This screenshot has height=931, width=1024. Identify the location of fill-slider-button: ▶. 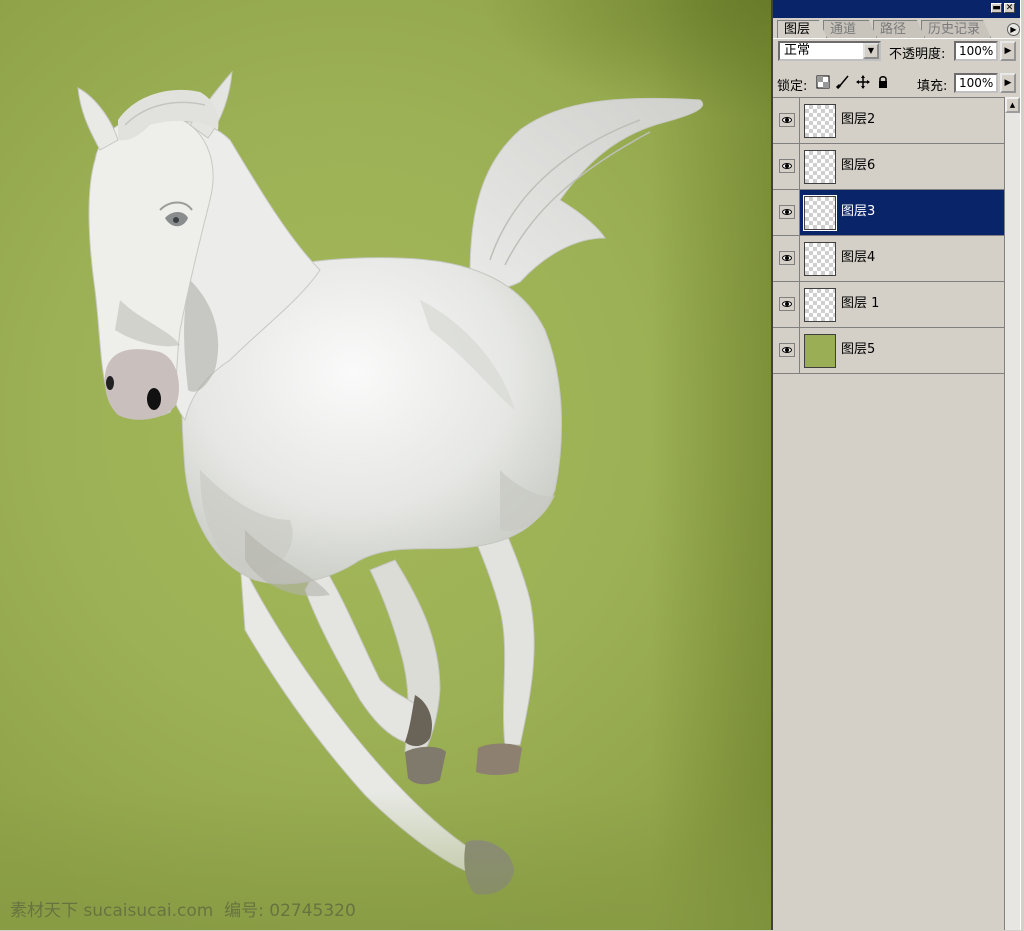
(1008, 83).